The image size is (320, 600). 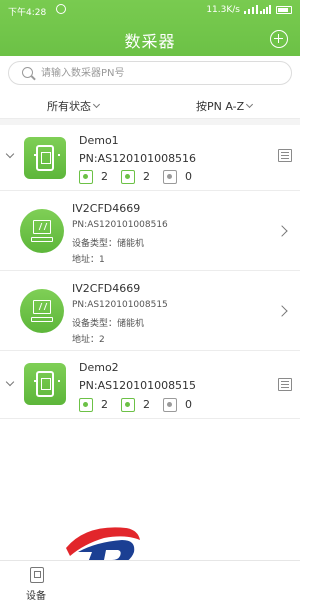 I want to click on network-speed: 11.3K/s, so click(x=223, y=10).